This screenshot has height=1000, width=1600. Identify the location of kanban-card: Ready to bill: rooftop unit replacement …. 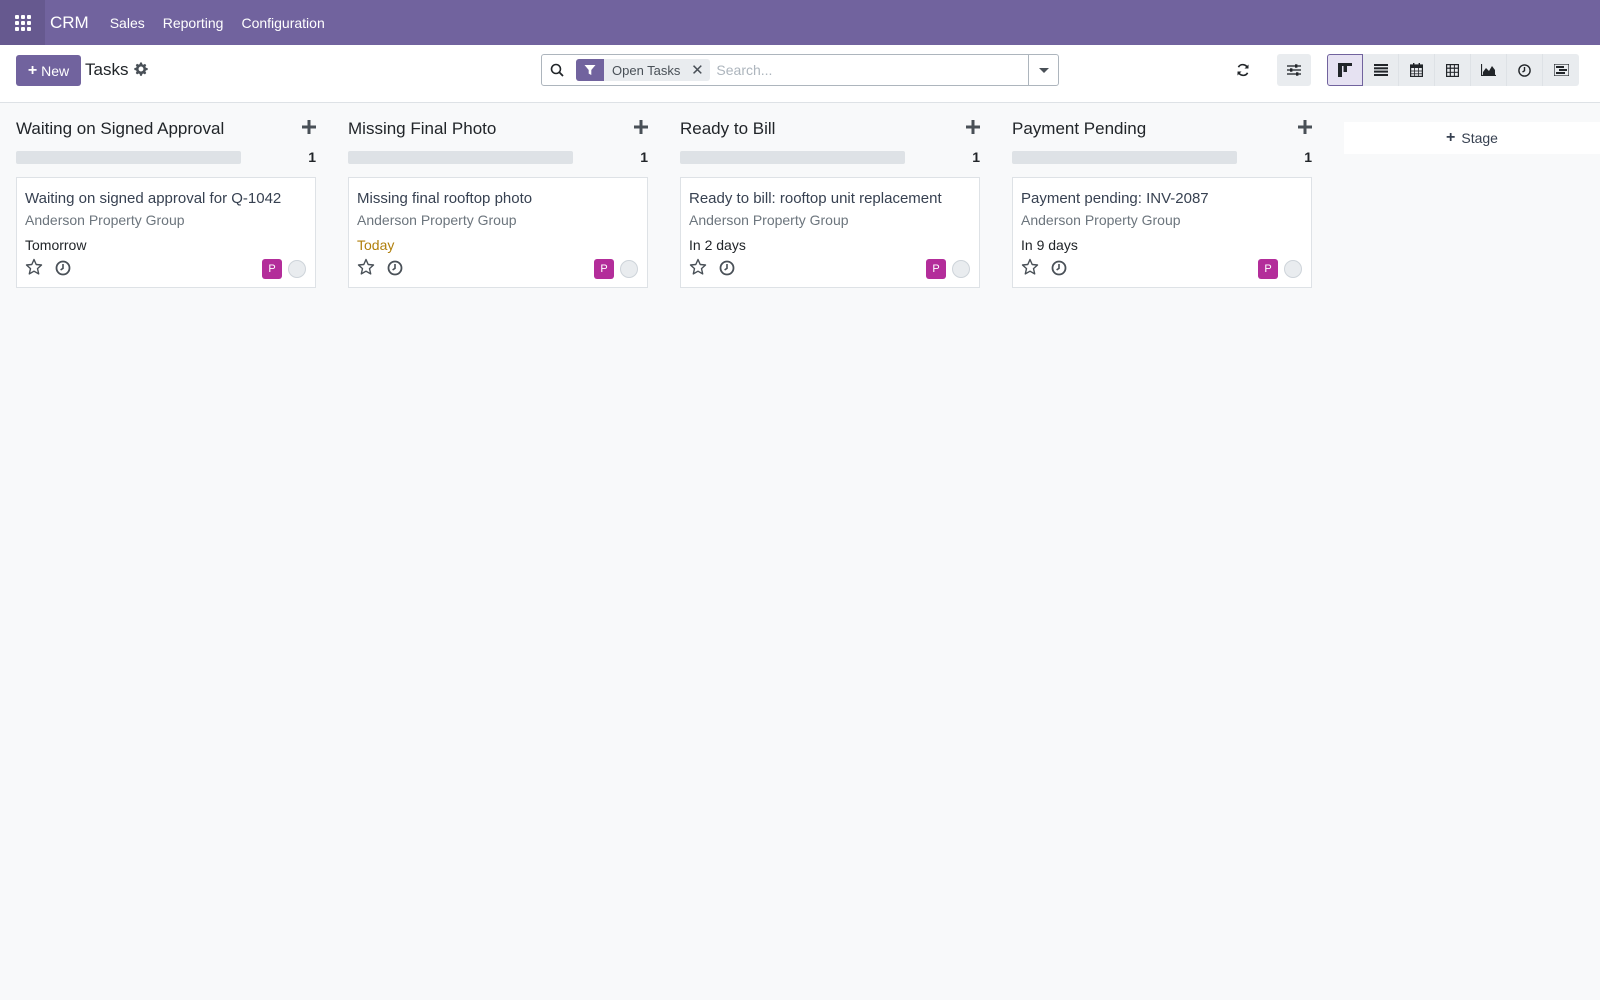
(830, 232).